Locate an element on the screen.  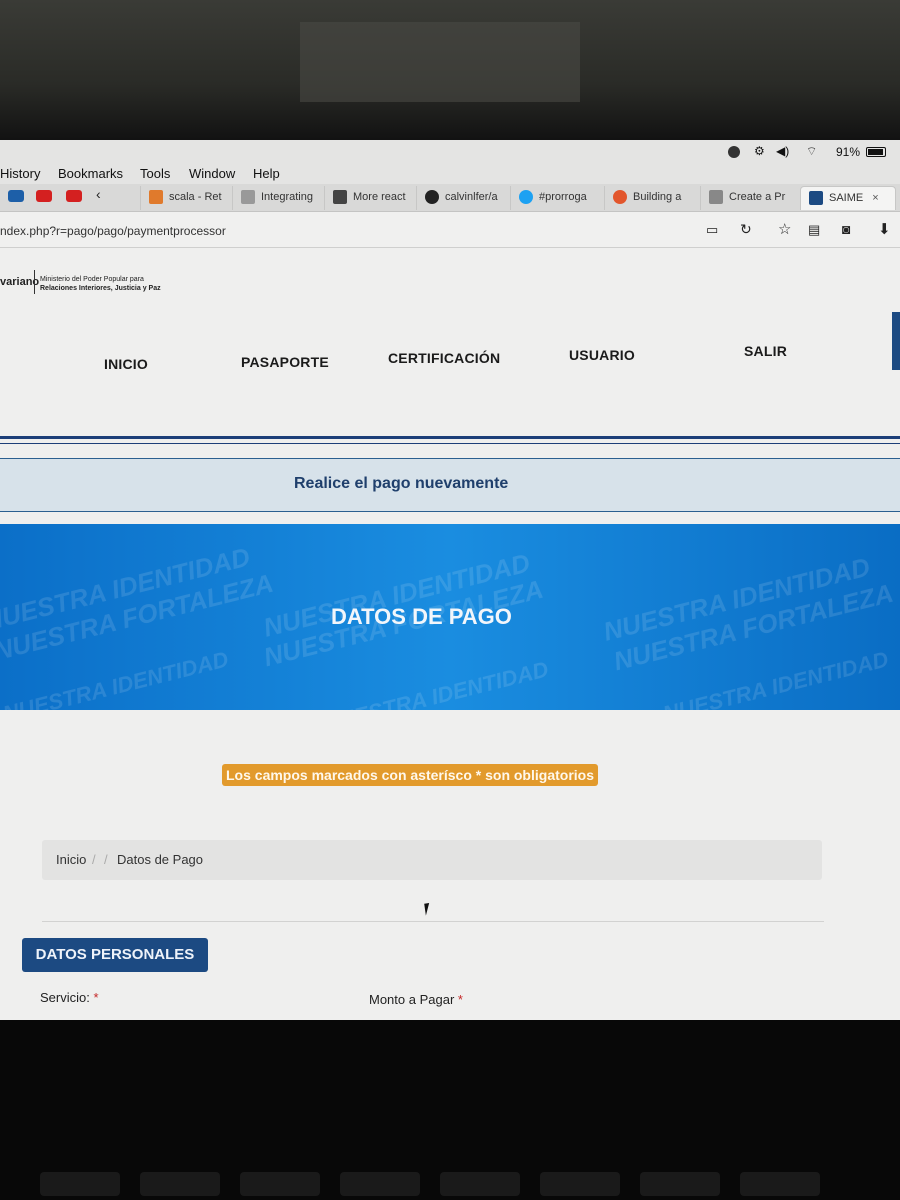
bookmark-star-icon: ☆ is located at coordinates (784, 229).